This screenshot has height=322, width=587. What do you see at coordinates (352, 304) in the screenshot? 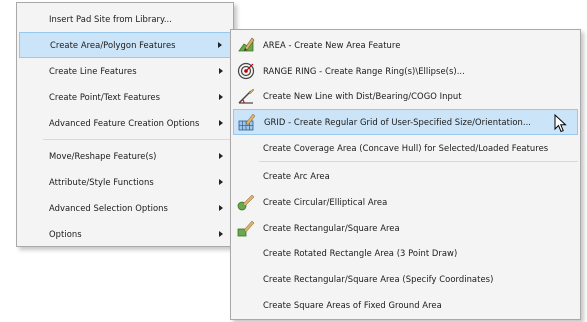
I see `submenu-item-label: Create Square Areas of Fixed Ground Area` at bounding box center [352, 304].